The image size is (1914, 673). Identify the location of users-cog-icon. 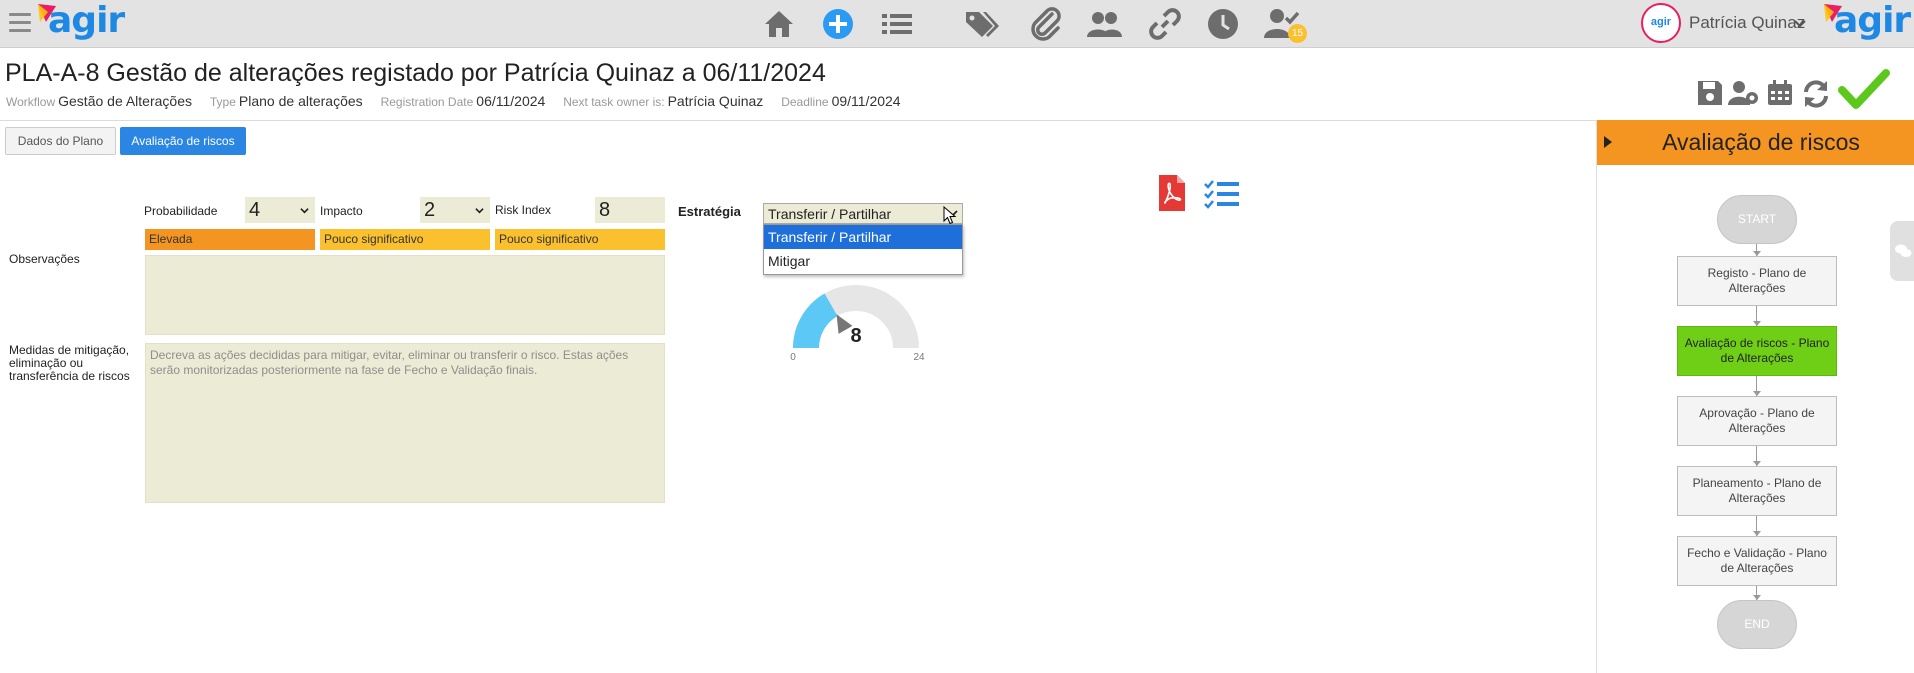
(1744, 93).